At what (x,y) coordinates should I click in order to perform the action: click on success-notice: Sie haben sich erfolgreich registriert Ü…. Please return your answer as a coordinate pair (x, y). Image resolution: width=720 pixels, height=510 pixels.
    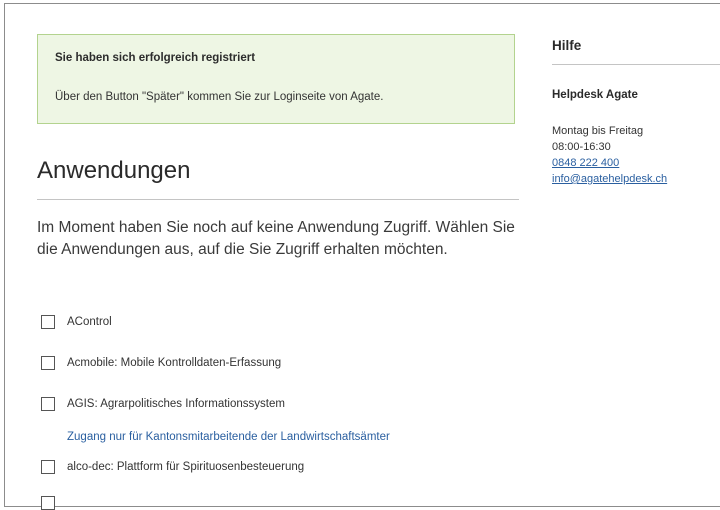
    Looking at the image, I should click on (276, 79).